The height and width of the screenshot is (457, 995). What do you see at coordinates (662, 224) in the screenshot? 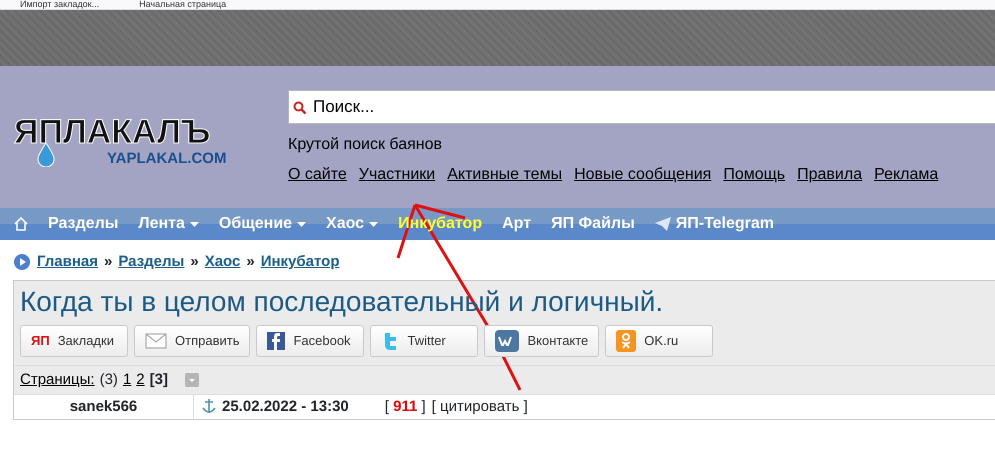
I see `paper-plane-icon` at bounding box center [662, 224].